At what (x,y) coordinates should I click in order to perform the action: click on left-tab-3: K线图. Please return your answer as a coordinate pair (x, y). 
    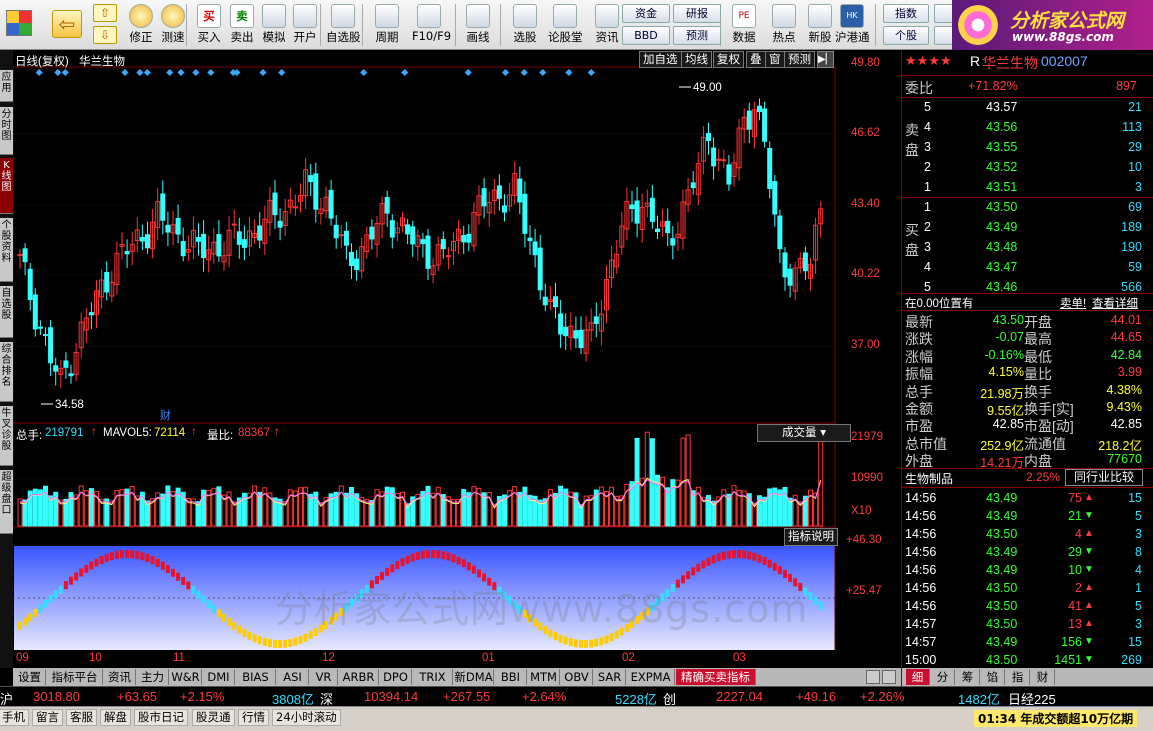
    Looking at the image, I should click on (6, 186).